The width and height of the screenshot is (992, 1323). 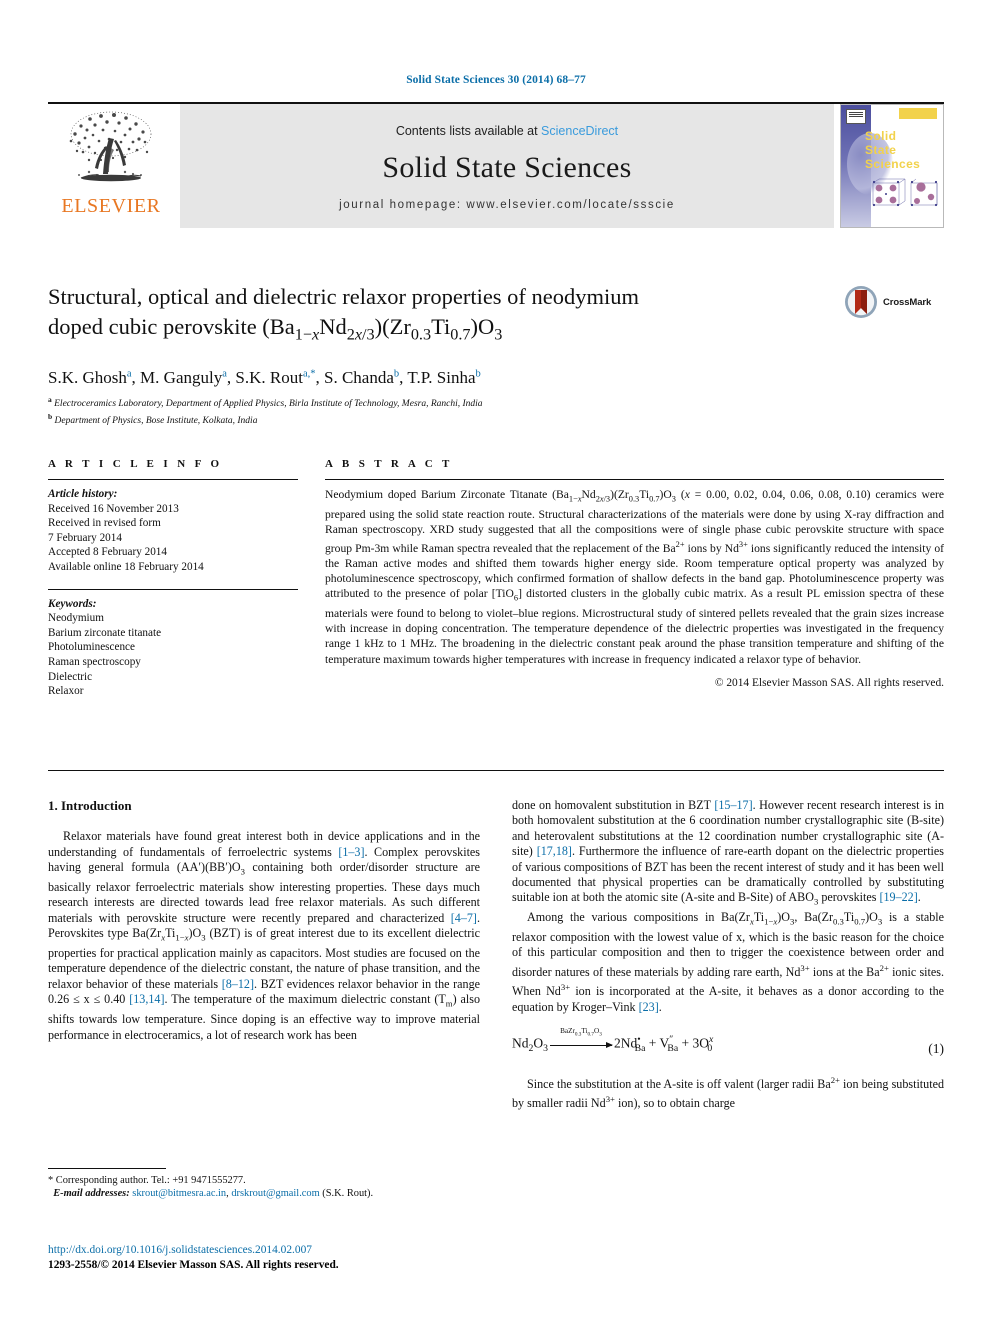 I want to click on elsevier-tree-icon, so click(x=110, y=146).